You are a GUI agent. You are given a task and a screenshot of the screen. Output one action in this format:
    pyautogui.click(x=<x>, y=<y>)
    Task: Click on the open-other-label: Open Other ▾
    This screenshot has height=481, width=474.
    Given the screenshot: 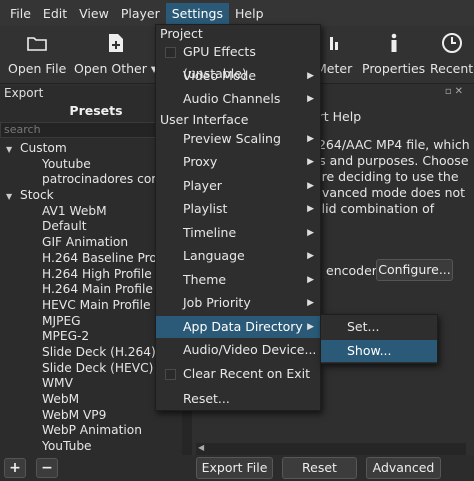 What is the action you would take?
    pyautogui.click(x=116, y=68)
    